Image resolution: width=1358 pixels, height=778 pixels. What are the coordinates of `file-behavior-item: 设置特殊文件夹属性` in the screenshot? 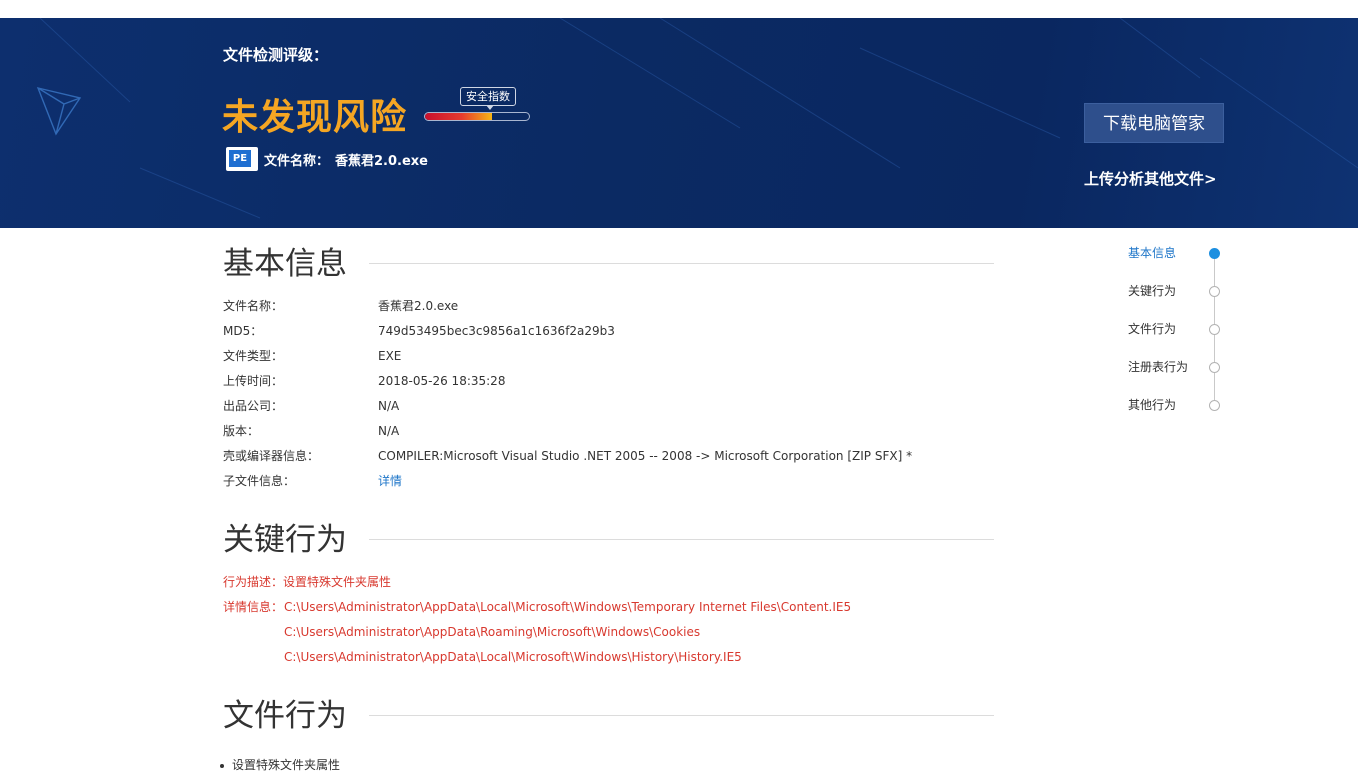 It's located at (280, 765).